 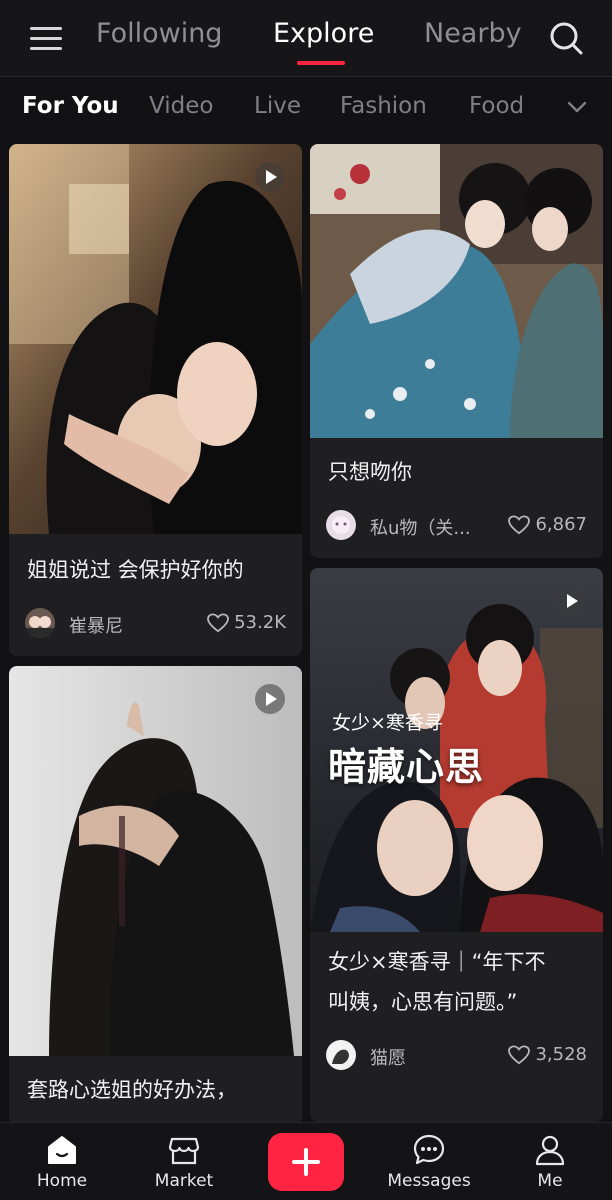 What do you see at coordinates (132, 1090) in the screenshot?
I see `card-title: 套路心选姐的好办法，` at bounding box center [132, 1090].